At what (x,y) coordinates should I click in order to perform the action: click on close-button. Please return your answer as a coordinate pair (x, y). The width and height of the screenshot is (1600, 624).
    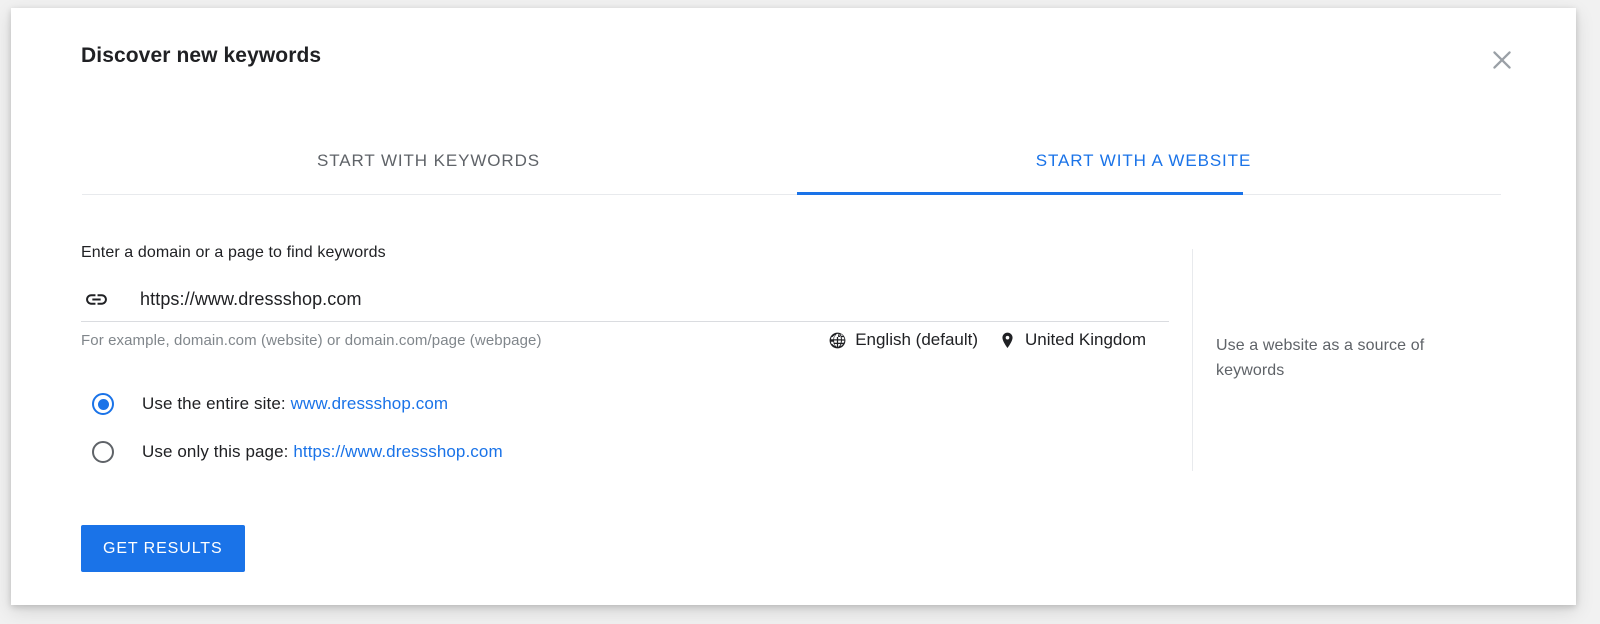
    Looking at the image, I should click on (1502, 60).